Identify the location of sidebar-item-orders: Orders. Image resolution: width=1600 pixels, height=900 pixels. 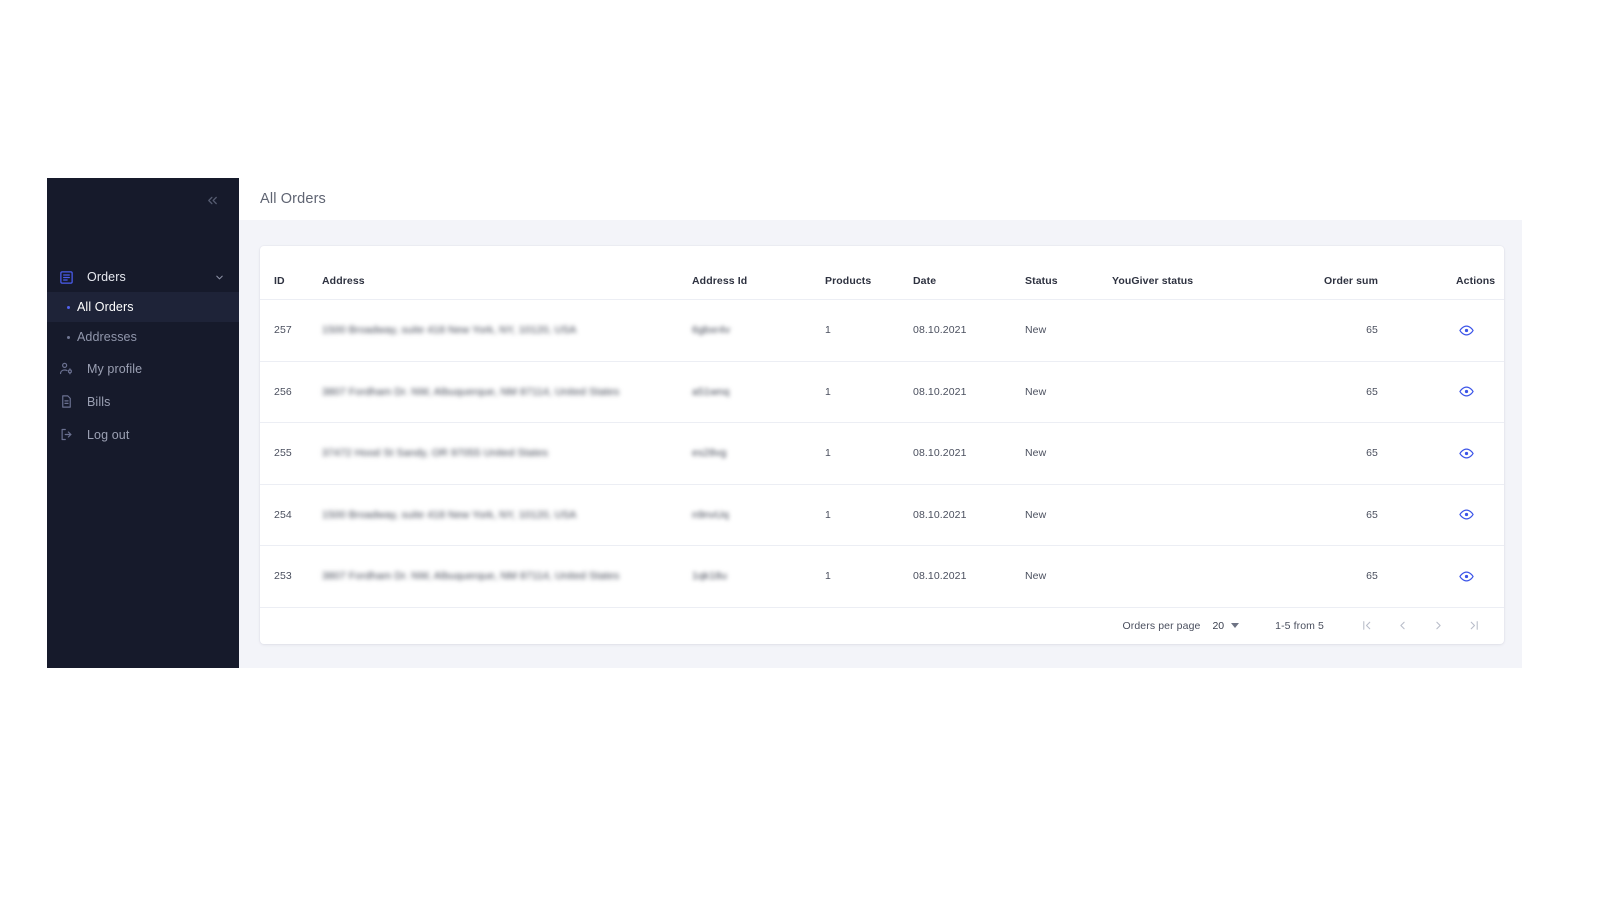
(143, 277).